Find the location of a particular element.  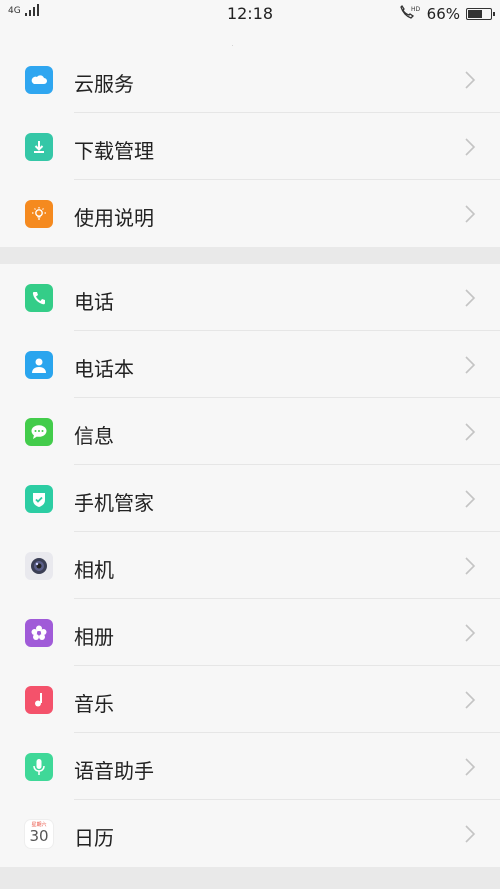

music-icon is located at coordinates (39, 700).